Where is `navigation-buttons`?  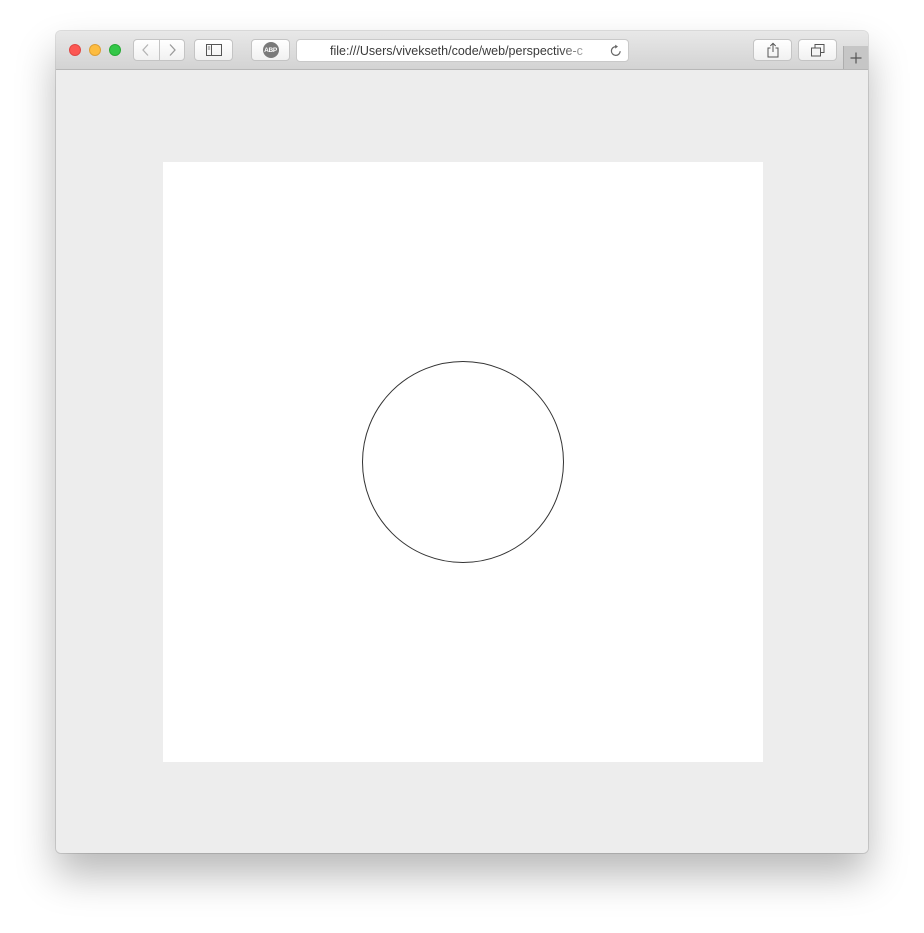 navigation-buttons is located at coordinates (159, 50).